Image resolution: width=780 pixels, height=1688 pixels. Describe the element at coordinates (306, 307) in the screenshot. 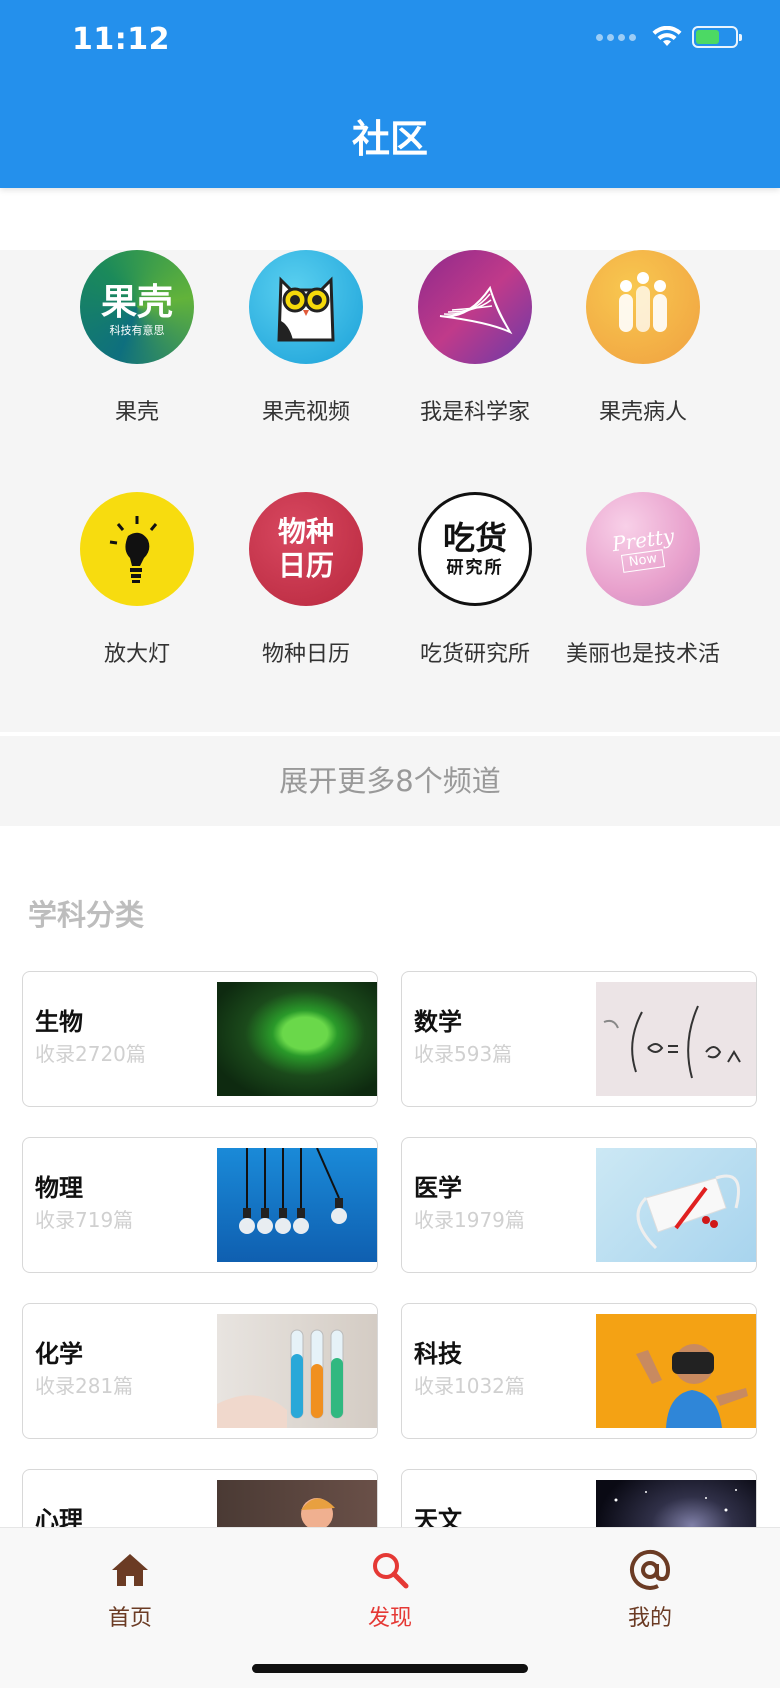

I see `owl-logo-icon` at that location.